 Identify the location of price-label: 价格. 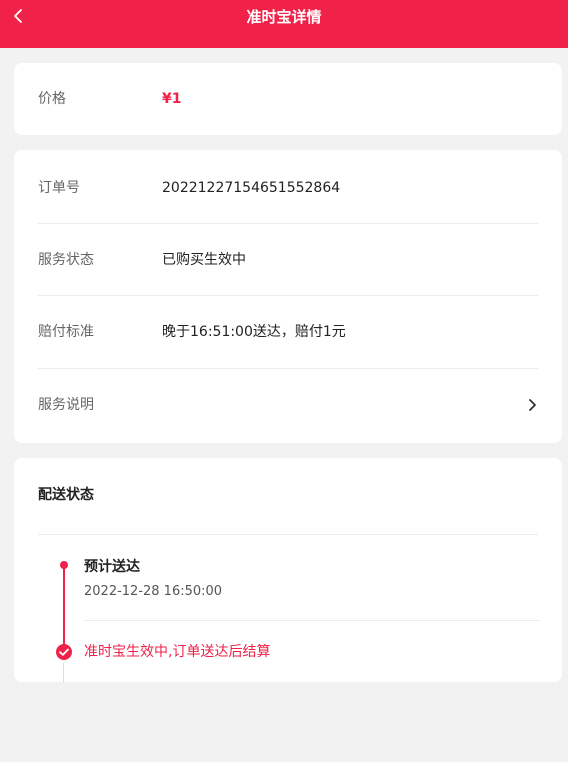
(52, 99).